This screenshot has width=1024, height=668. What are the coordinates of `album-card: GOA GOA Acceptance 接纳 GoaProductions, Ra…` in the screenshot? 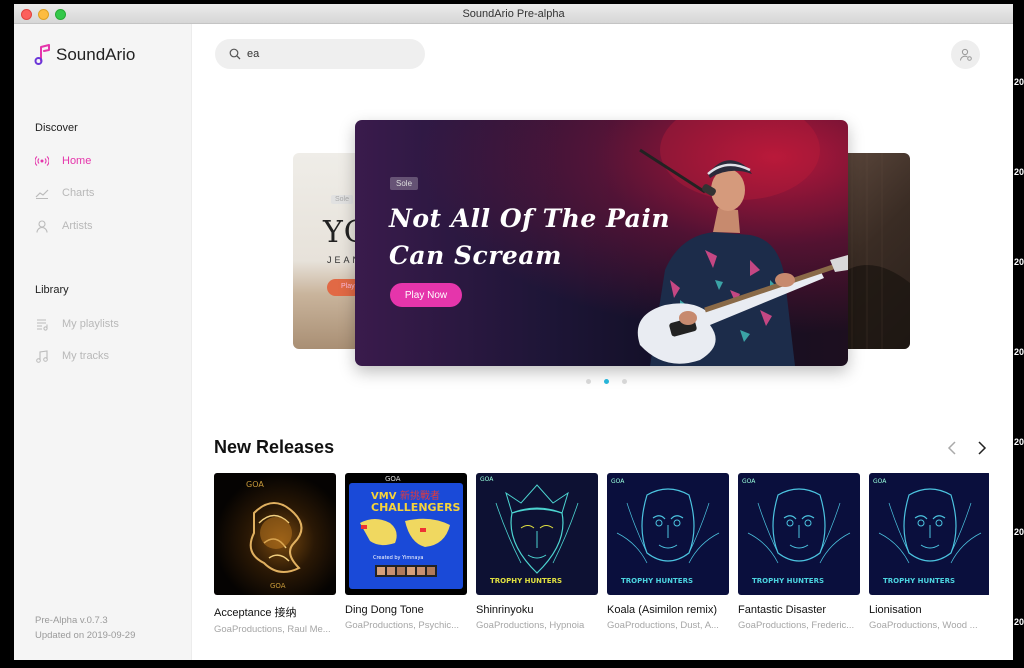 It's located at (275, 554).